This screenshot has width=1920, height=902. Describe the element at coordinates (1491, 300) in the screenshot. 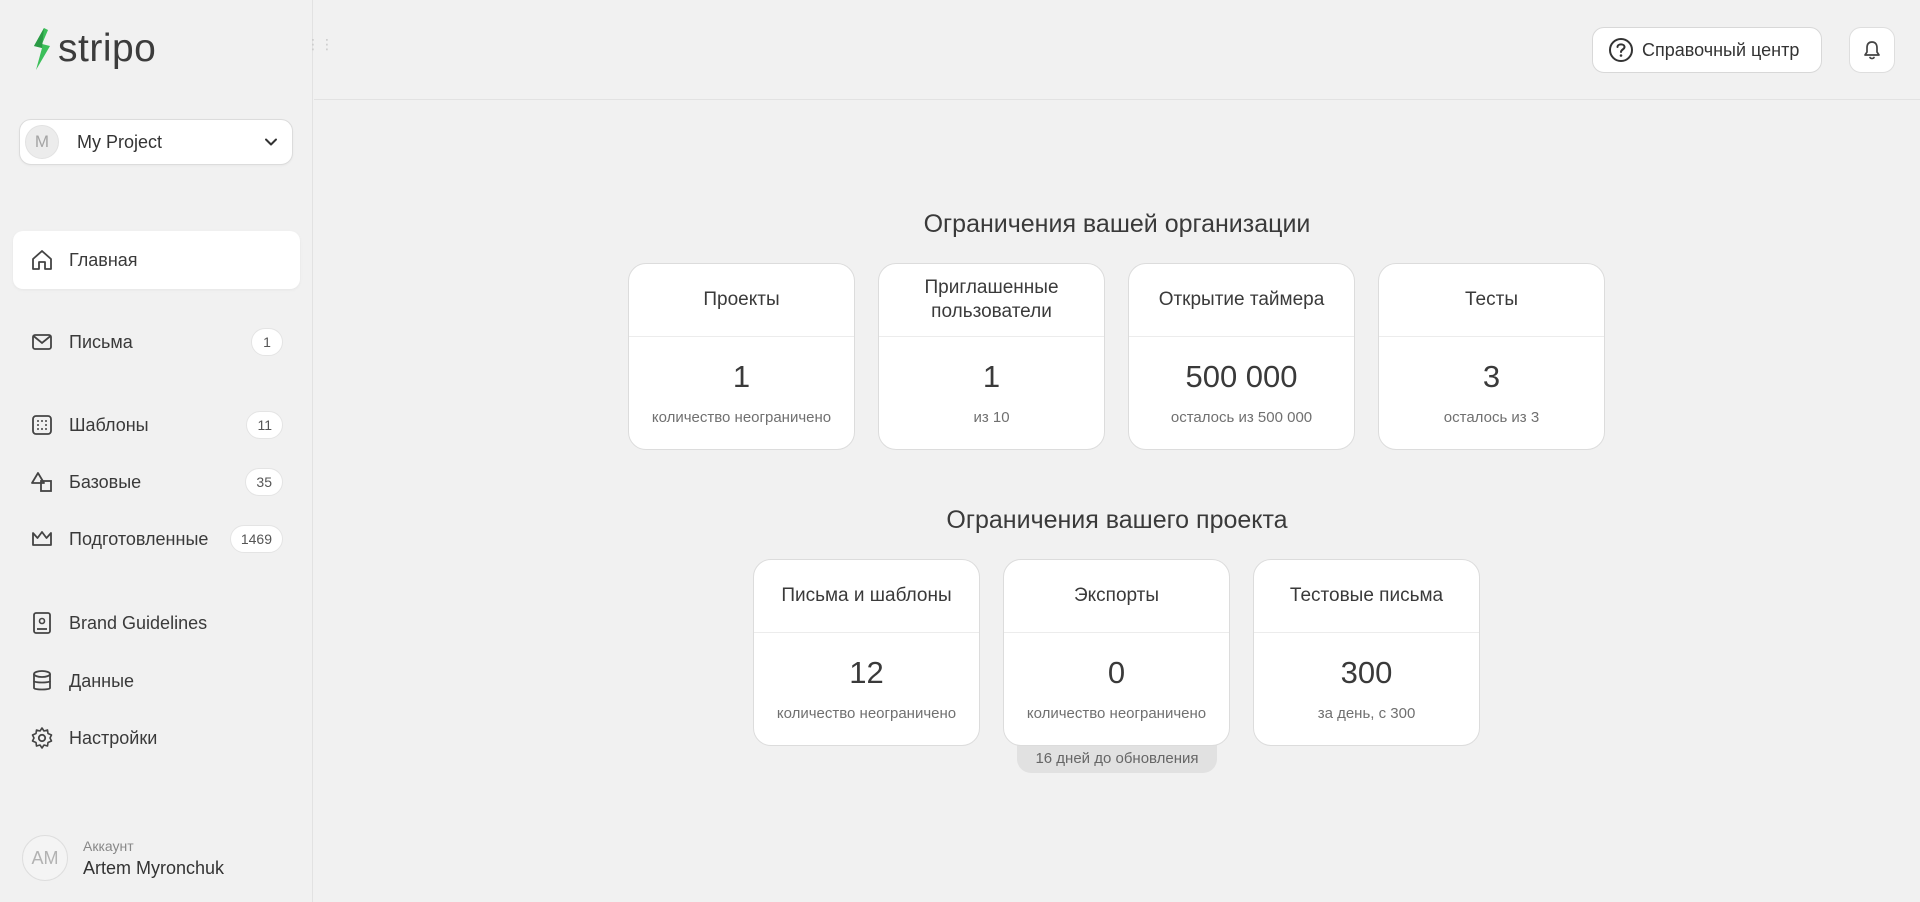

I see `card-title: Тесты` at that location.